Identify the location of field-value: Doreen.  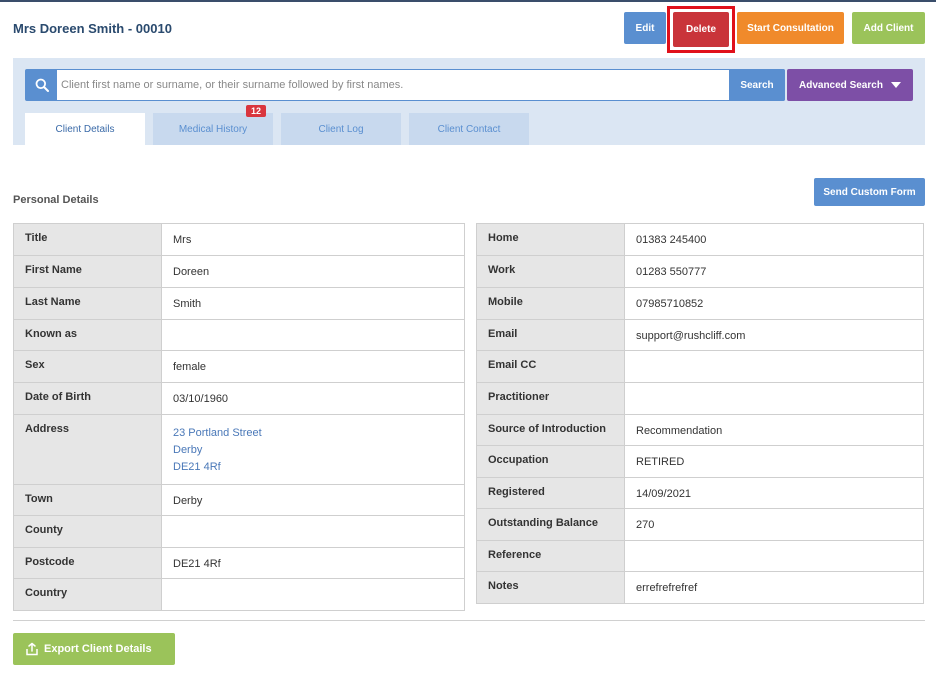
(313, 271).